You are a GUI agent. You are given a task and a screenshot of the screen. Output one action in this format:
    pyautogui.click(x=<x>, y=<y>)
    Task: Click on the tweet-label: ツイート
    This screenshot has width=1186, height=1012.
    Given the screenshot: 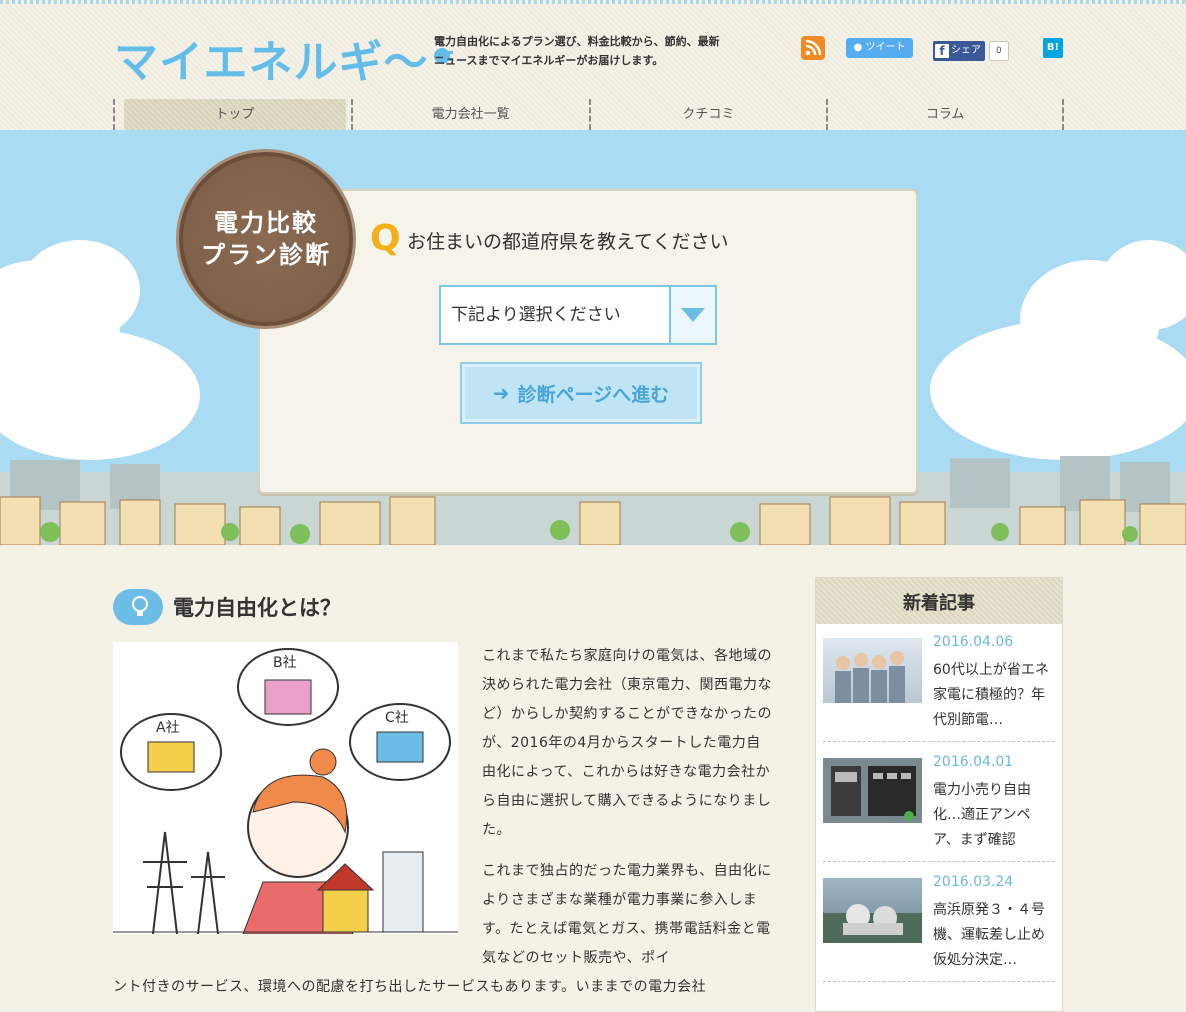 What is the action you would take?
    pyautogui.click(x=885, y=47)
    